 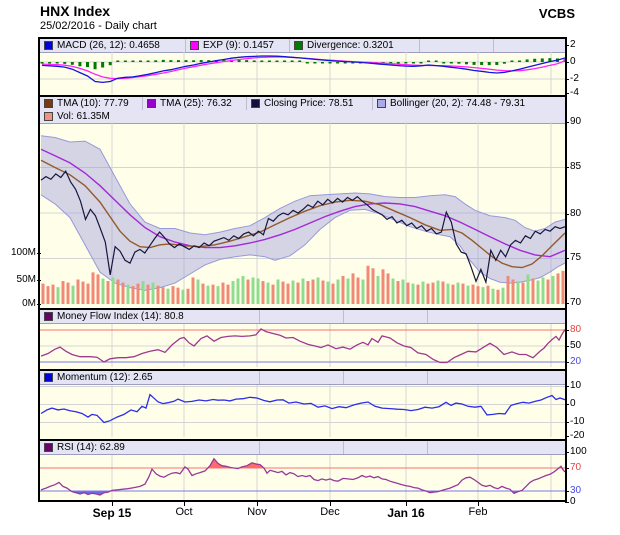 What do you see at coordinates (573, 345) in the screenshot?
I see `mfi-tick: 50` at bounding box center [573, 345].